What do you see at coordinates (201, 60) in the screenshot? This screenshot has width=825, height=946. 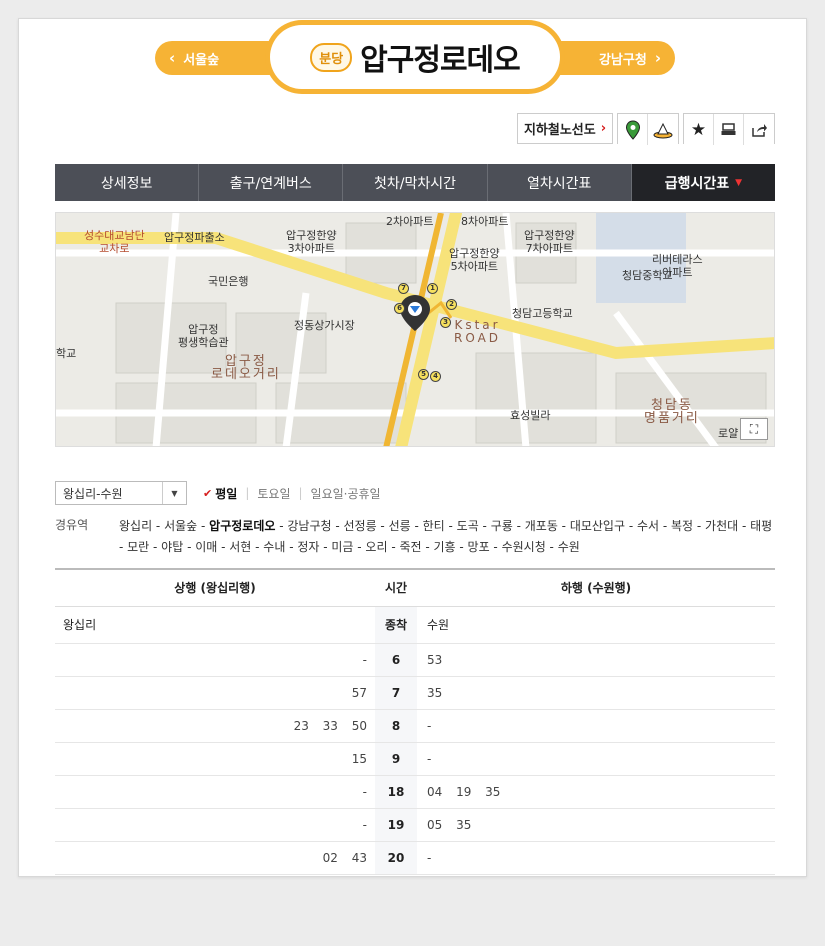 I see `prev-station-label: 서울숲` at bounding box center [201, 60].